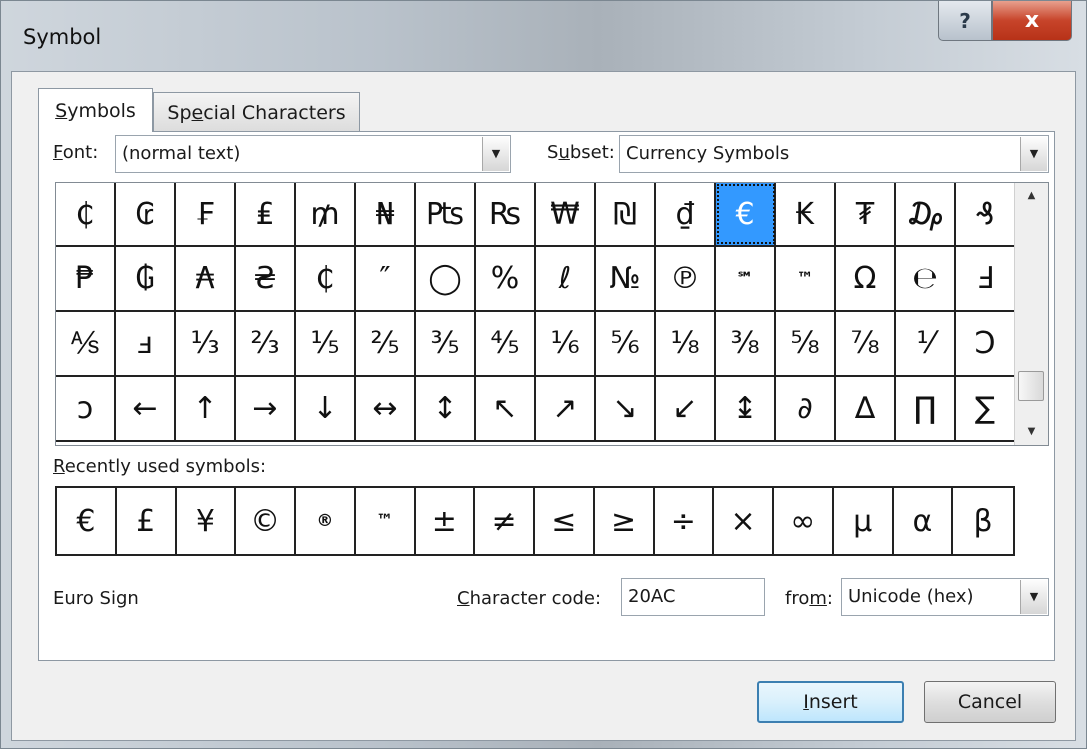  What do you see at coordinates (446, 521) in the screenshot?
I see `recent-symbol-cell: ±` at bounding box center [446, 521].